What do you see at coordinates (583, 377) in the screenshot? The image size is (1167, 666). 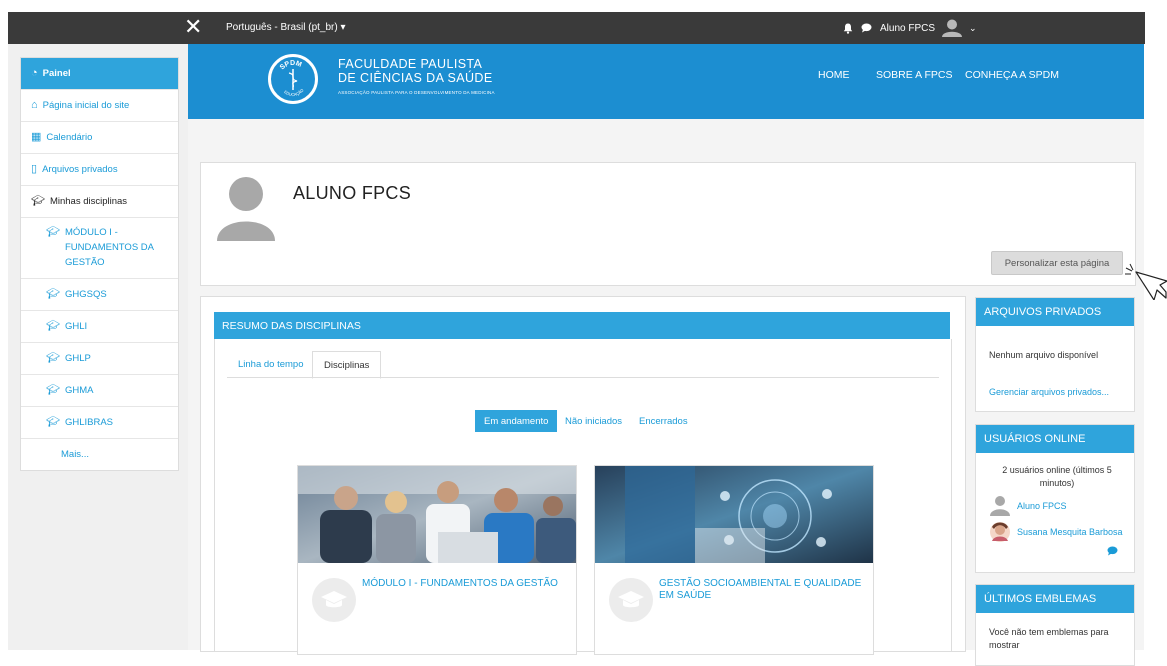 I see `tab-divider` at bounding box center [583, 377].